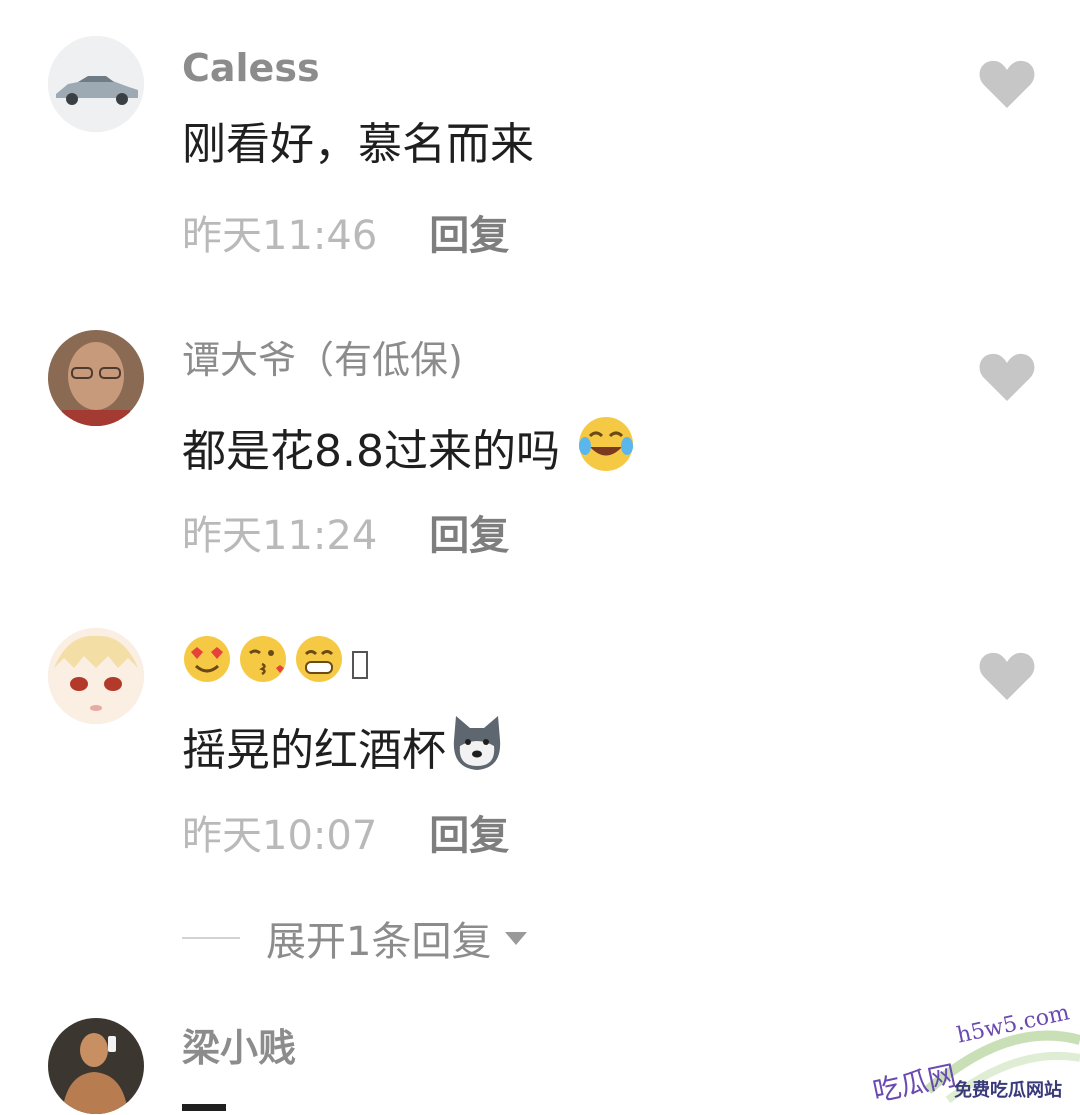 This screenshot has width=1080, height=1115. Describe the element at coordinates (360, 664) in the screenshot. I see `missing-glyph-box` at that location.